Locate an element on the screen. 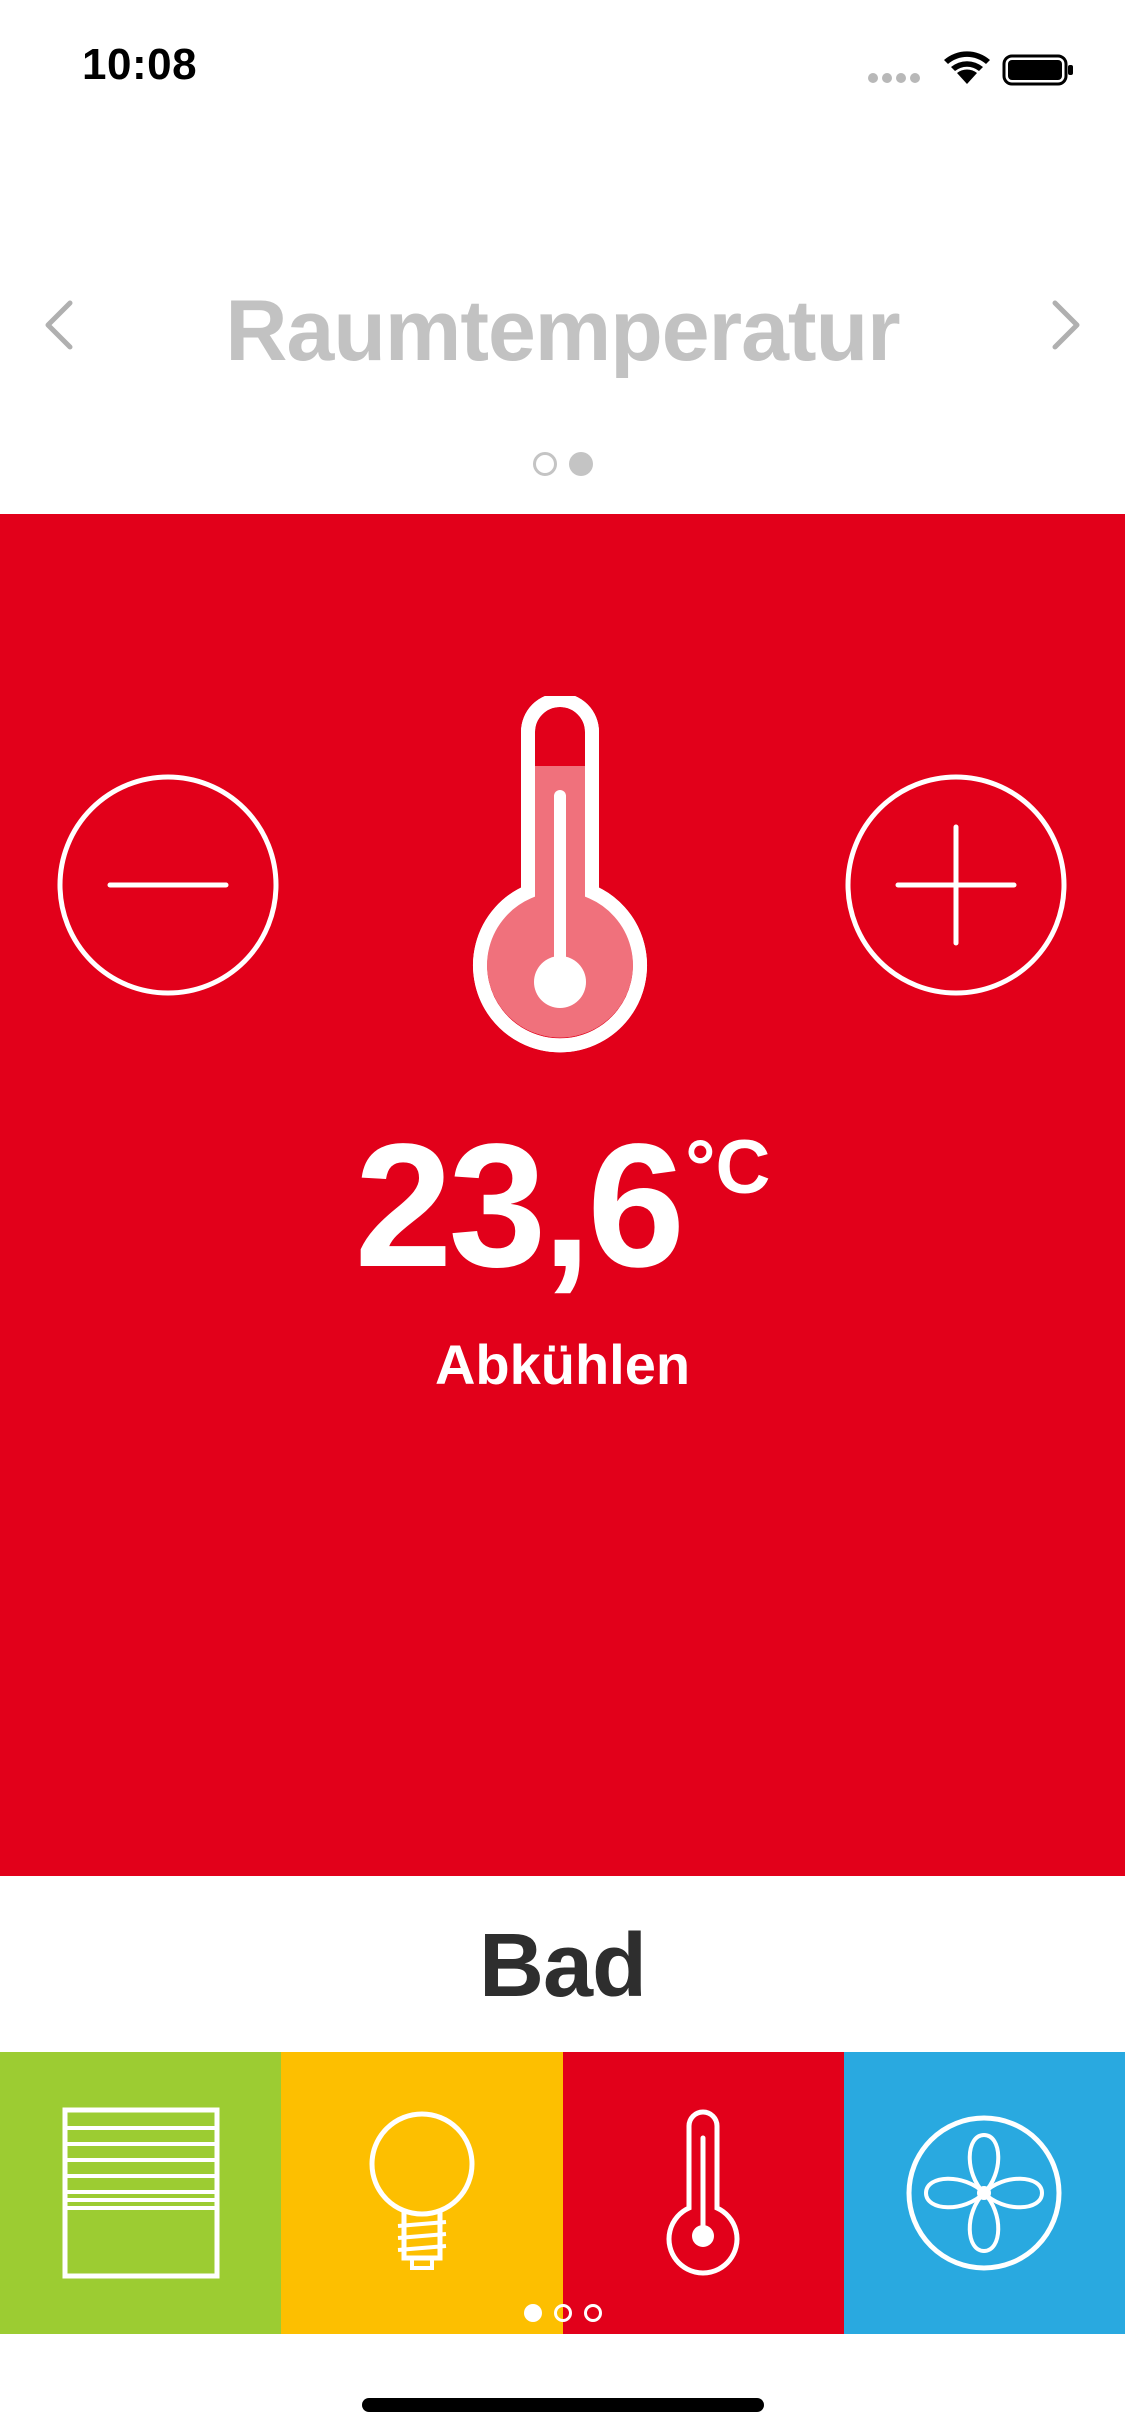  tile-fan is located at coordinates (984, 2193).